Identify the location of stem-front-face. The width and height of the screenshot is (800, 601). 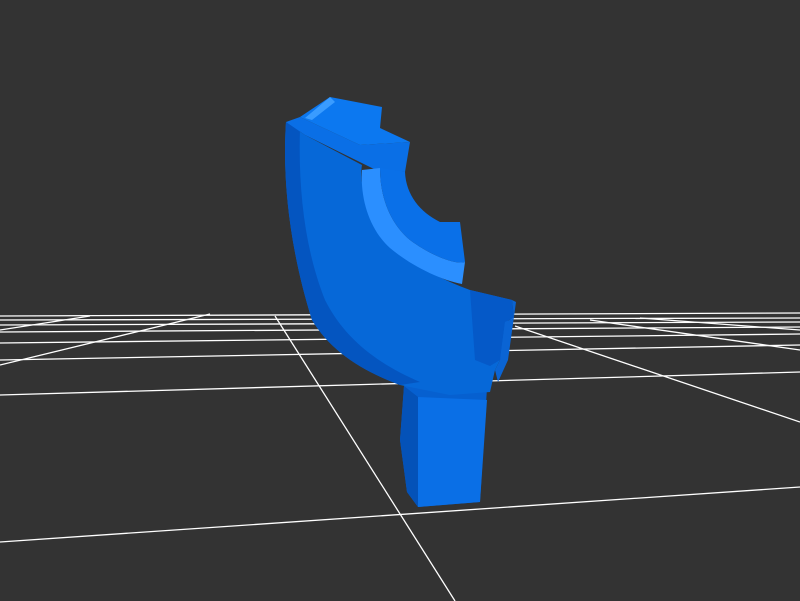
(452, 452).